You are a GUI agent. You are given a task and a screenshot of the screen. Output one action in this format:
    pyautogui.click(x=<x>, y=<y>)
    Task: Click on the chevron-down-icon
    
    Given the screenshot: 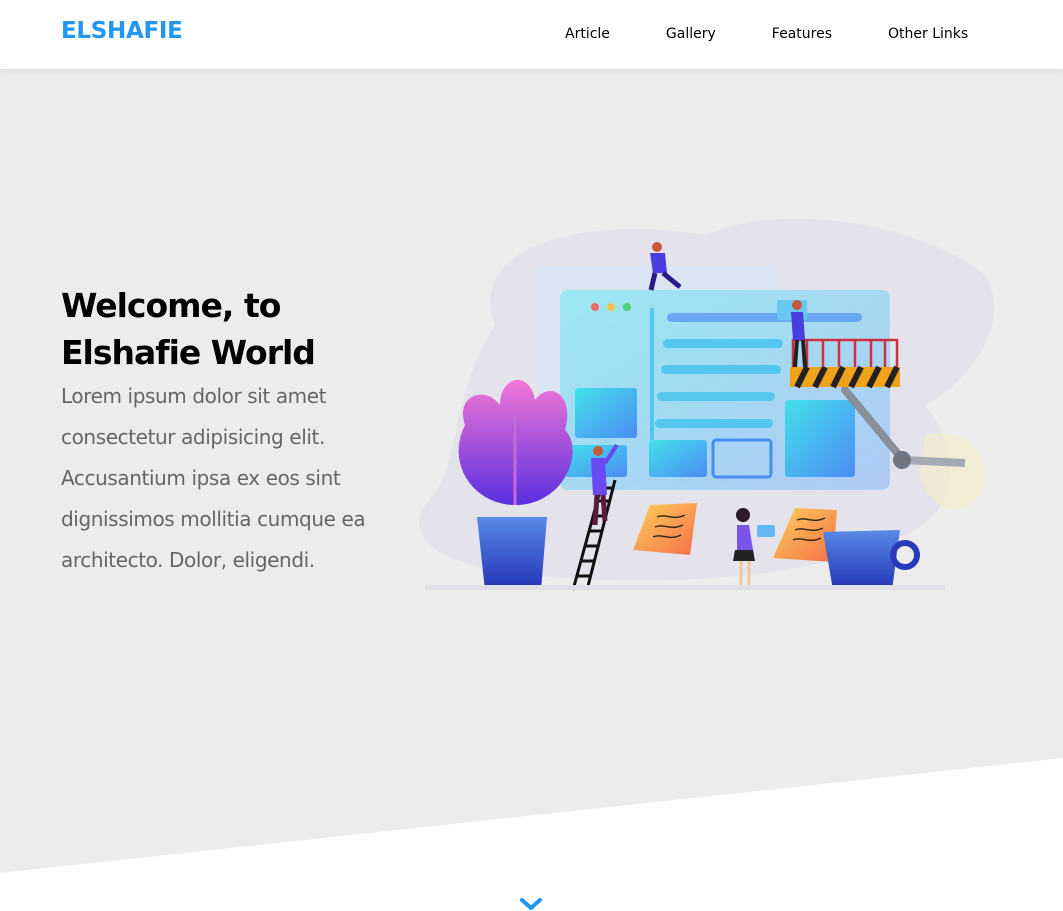 What is the action you would take?
    pyautogui.click(x=531, y=904)
    